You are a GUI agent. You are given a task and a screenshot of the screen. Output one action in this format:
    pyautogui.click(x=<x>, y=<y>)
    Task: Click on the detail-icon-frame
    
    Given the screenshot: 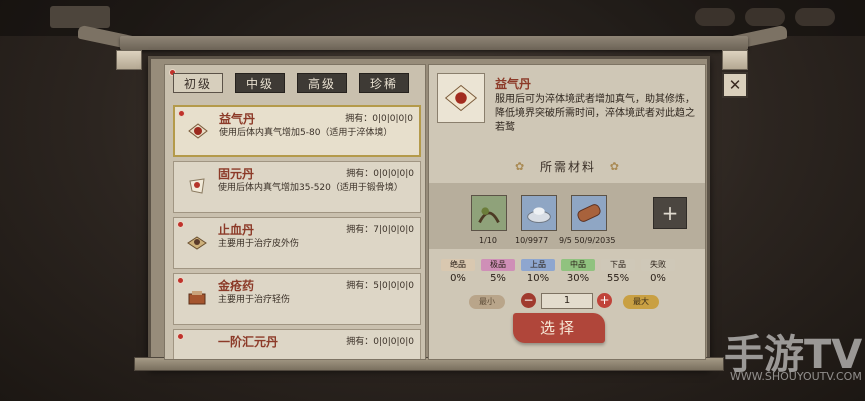 What is the action you would take?
    pyautogui.click(x=461, y=98)
    